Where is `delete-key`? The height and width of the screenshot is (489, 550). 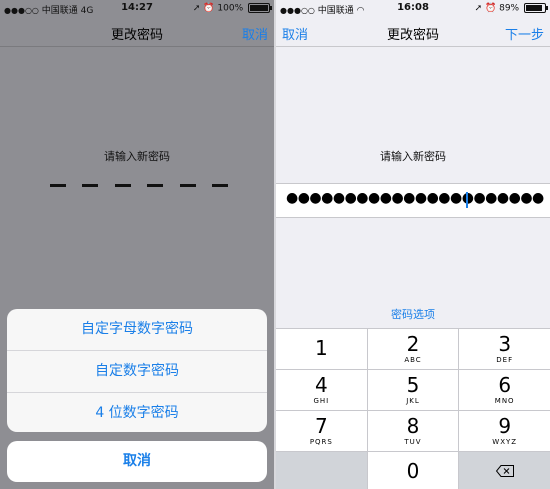
delete-key is located at coordinates (504, 470).